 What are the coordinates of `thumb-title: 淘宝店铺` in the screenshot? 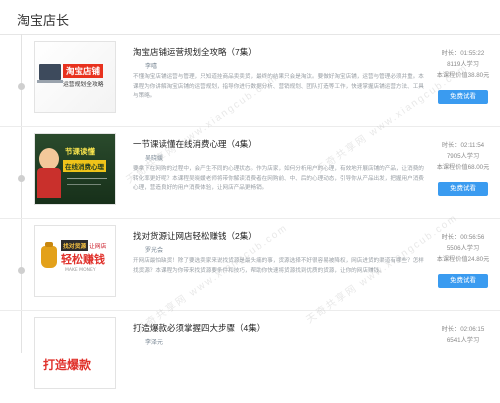 It's located at (83, 71).